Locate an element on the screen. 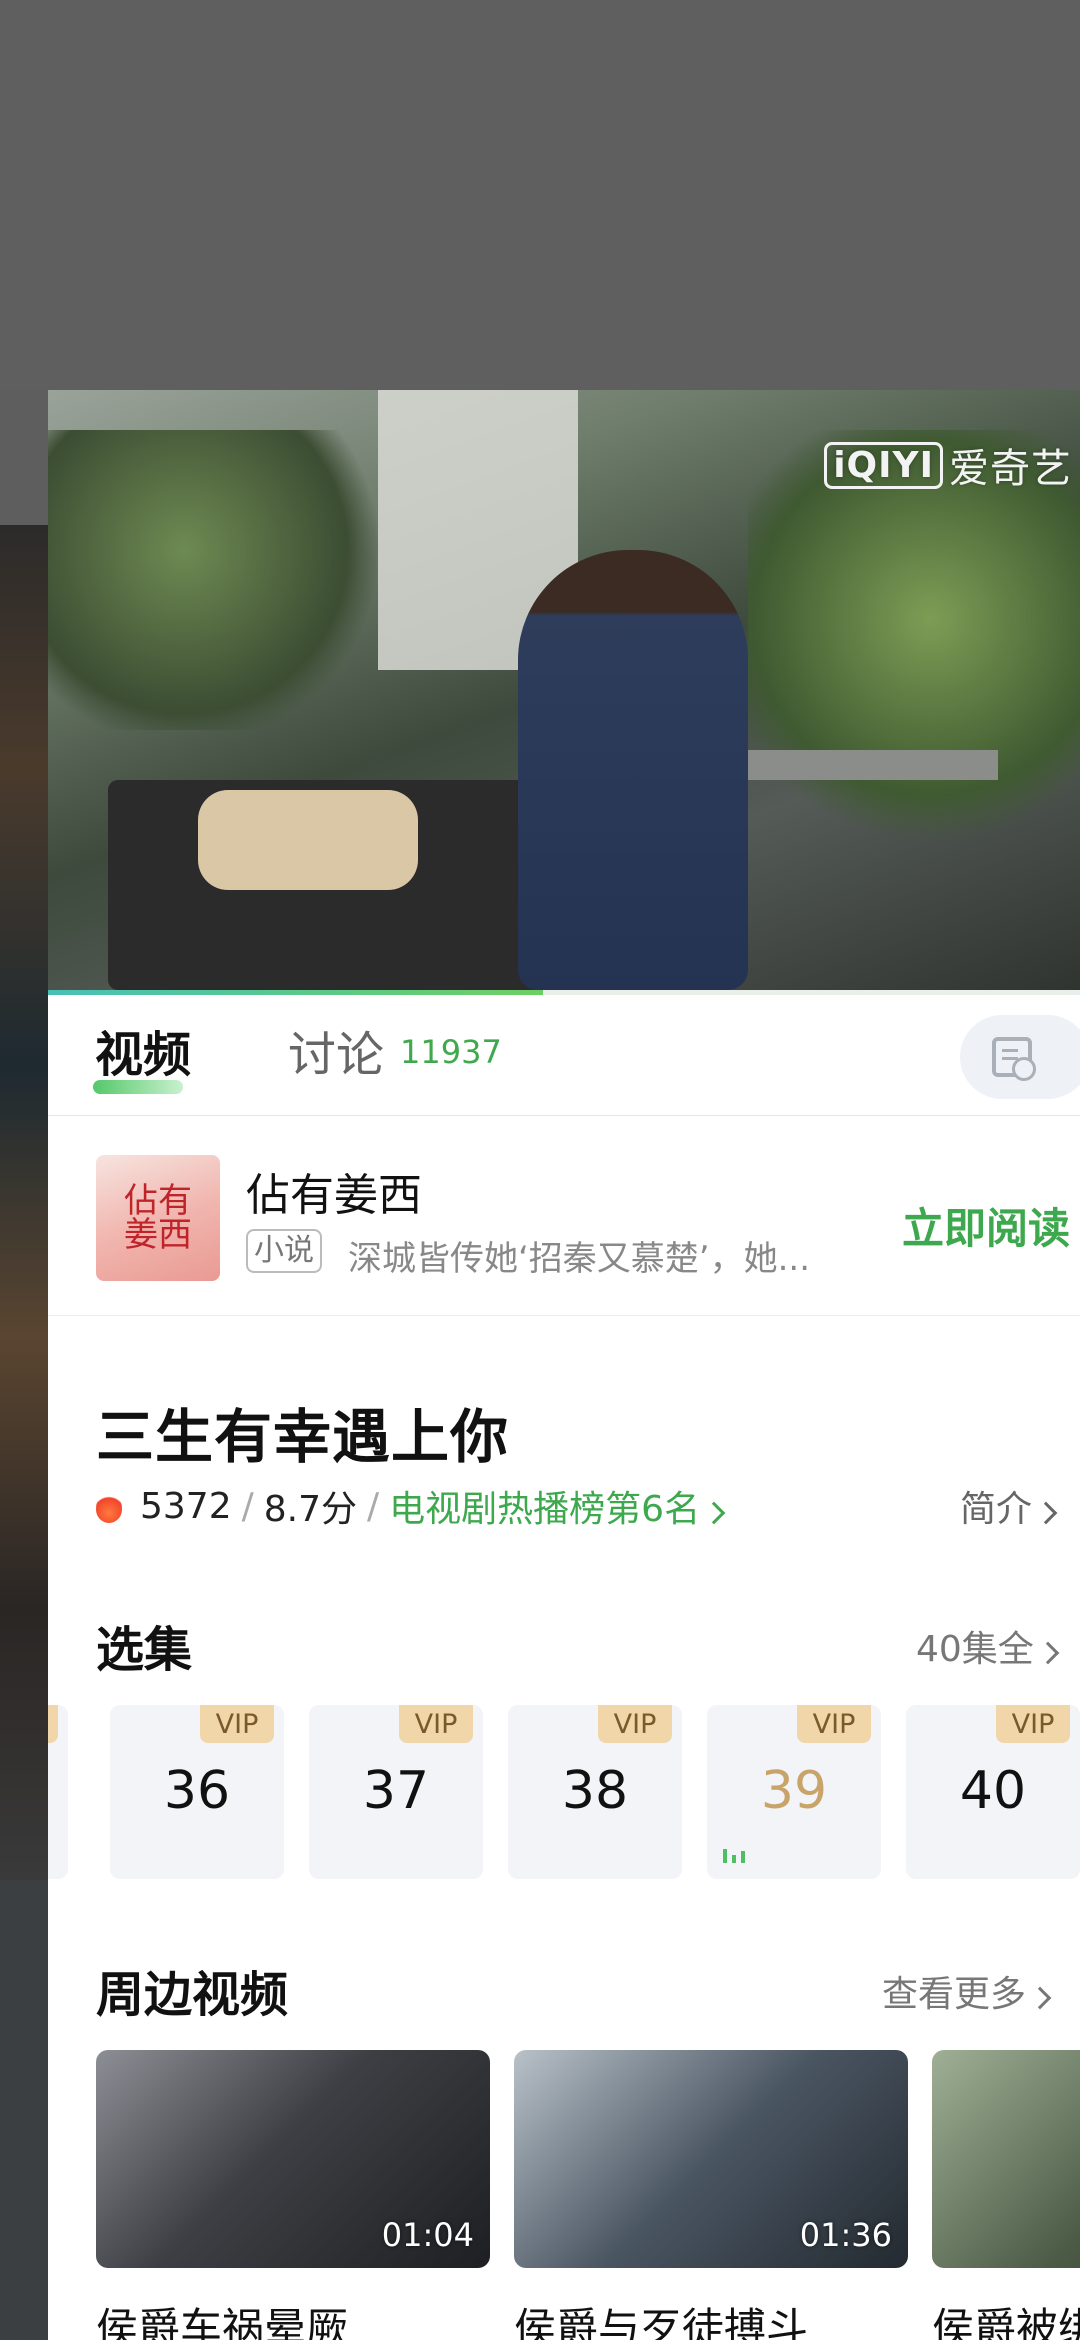 This screenshot has width=1080, height=2340. episode-number: 40 is located at coordinates (993, 1791).